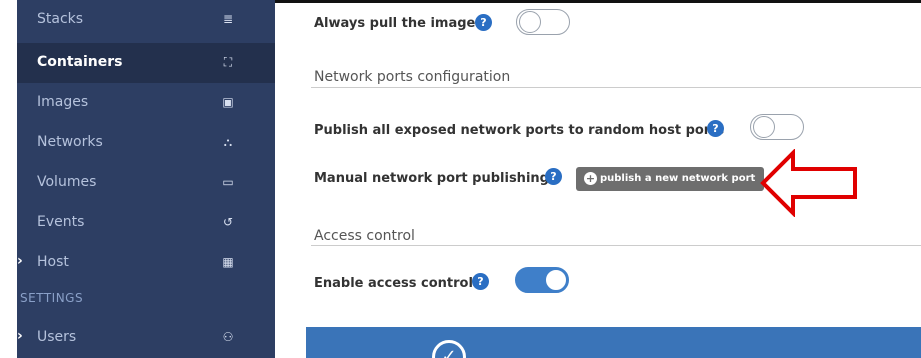  I want to click on sidebar-item-users: › Users ⚇, so click(146, 338).